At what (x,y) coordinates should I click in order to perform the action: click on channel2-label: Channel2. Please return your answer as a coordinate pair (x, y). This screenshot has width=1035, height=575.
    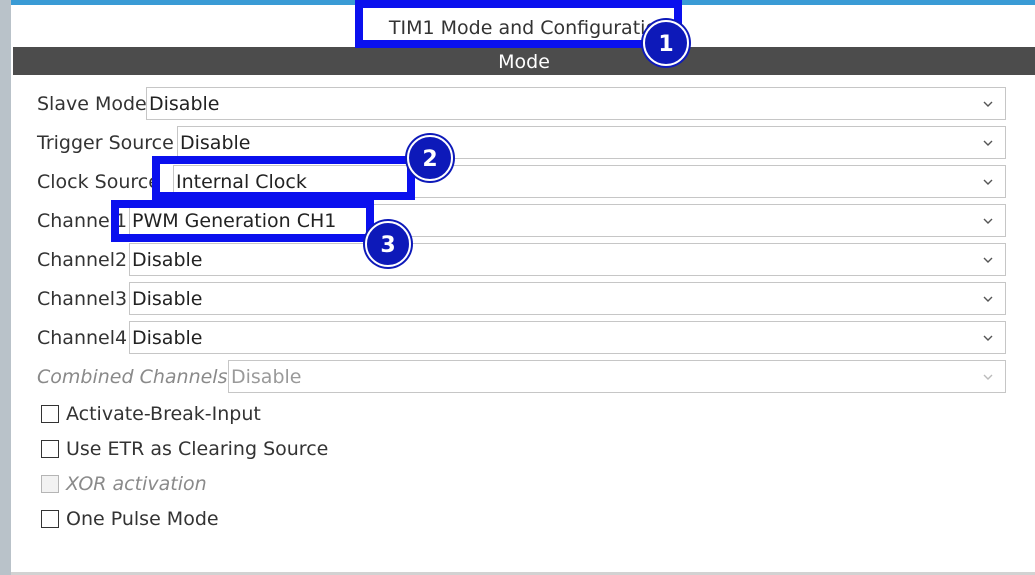
    Looking at the image, I should click on (82, 260).